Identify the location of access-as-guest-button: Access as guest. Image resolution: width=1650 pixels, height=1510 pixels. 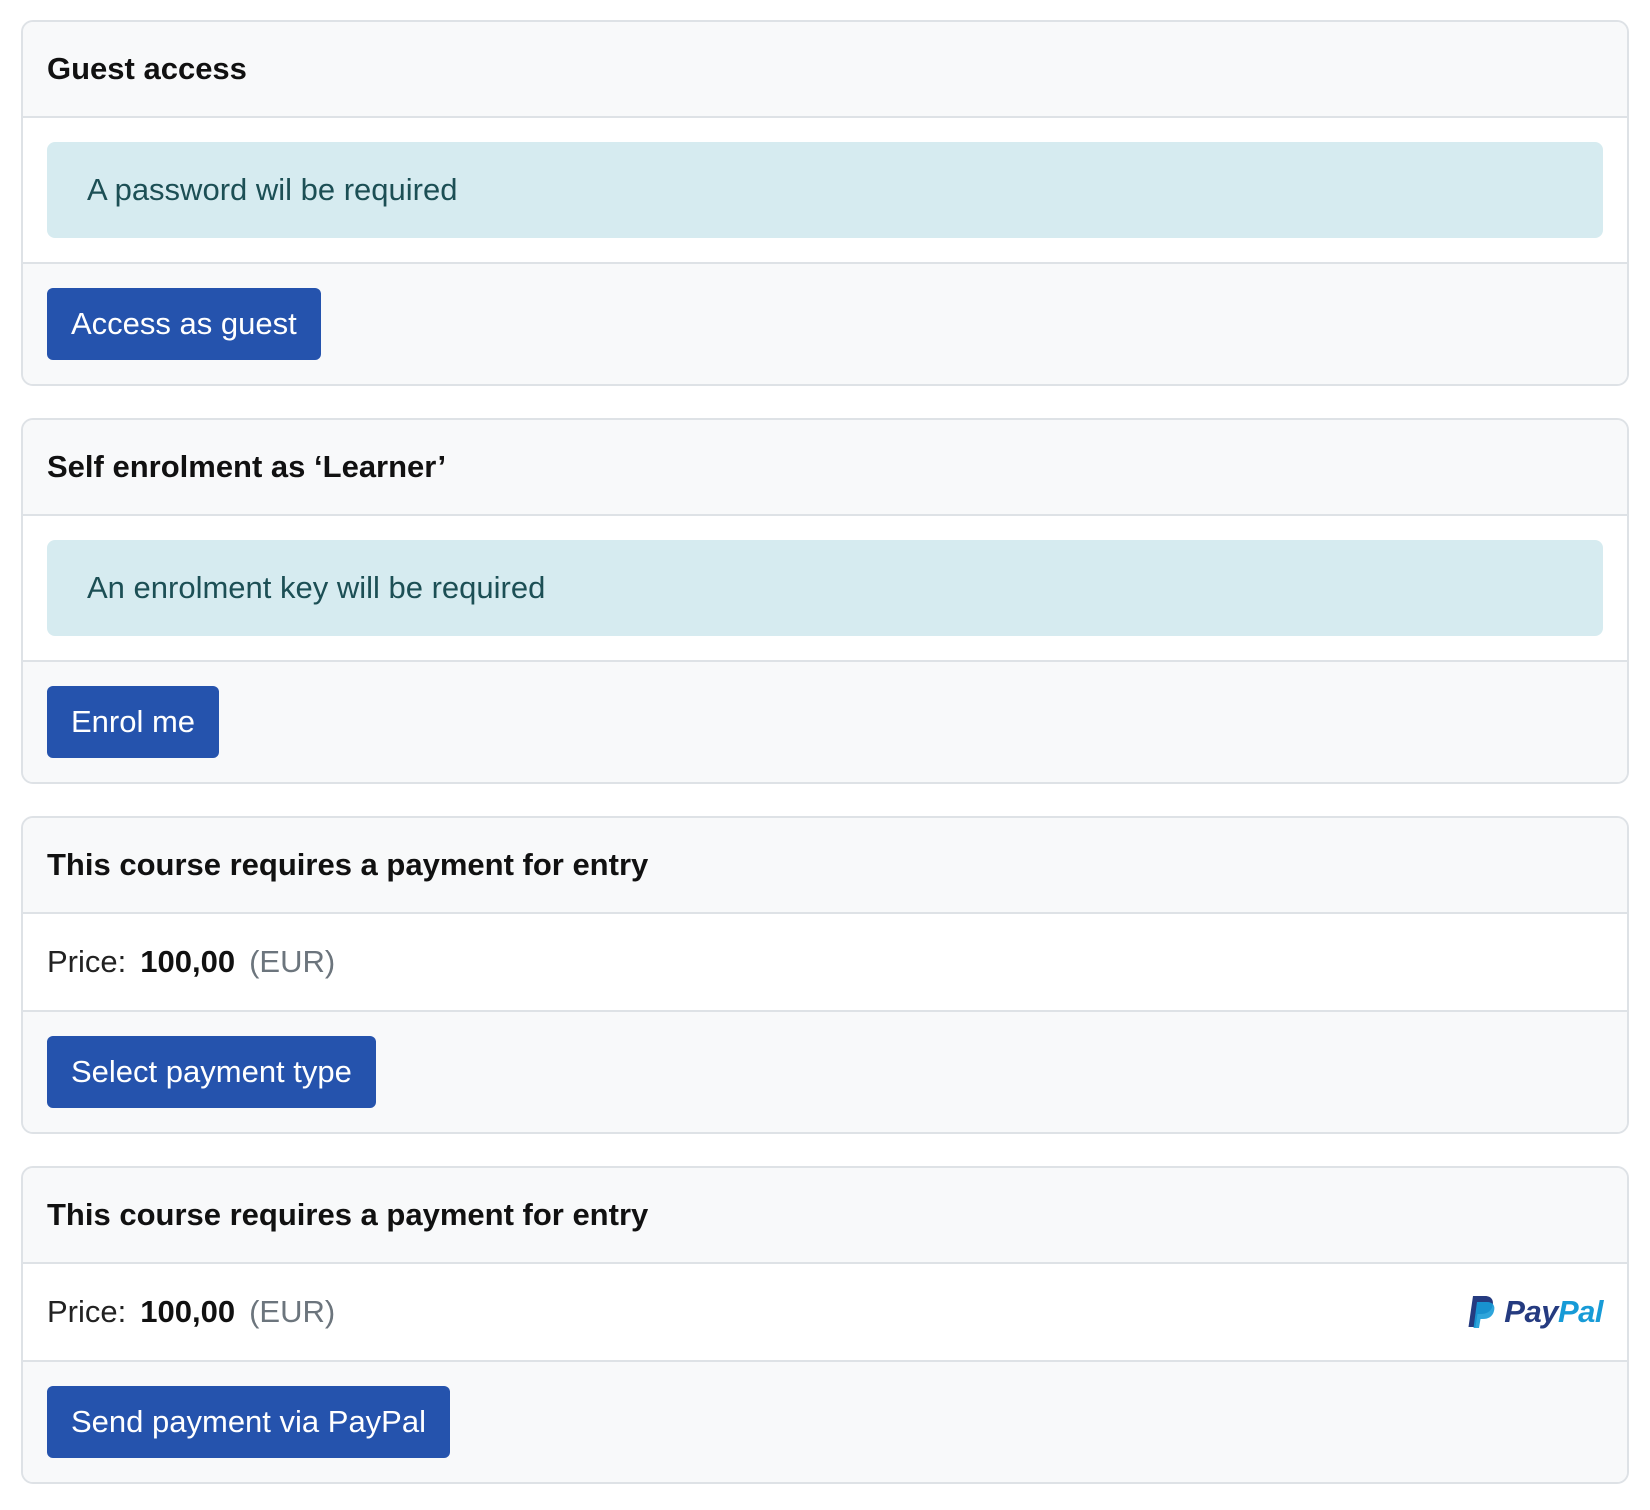
(184, 324).